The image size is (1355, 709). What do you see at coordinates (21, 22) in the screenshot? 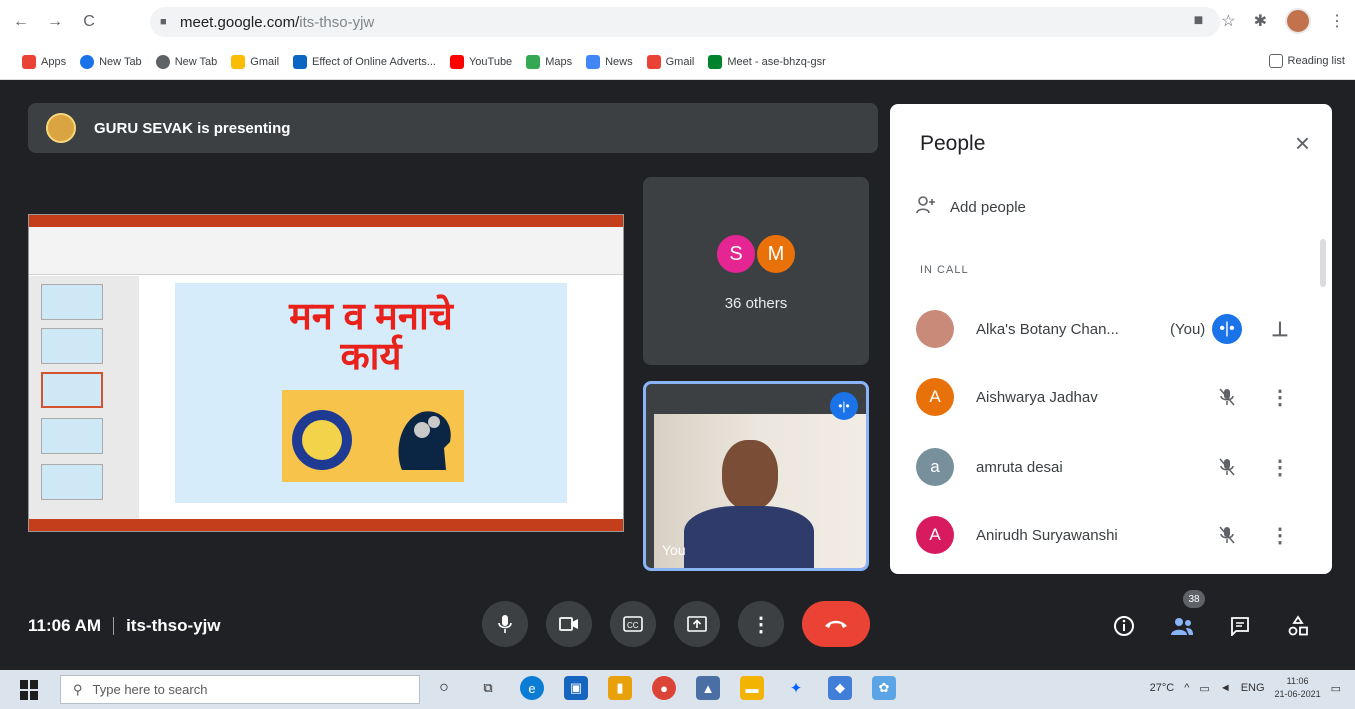
I see `back-button: ←` at bounding box center [21, 22].